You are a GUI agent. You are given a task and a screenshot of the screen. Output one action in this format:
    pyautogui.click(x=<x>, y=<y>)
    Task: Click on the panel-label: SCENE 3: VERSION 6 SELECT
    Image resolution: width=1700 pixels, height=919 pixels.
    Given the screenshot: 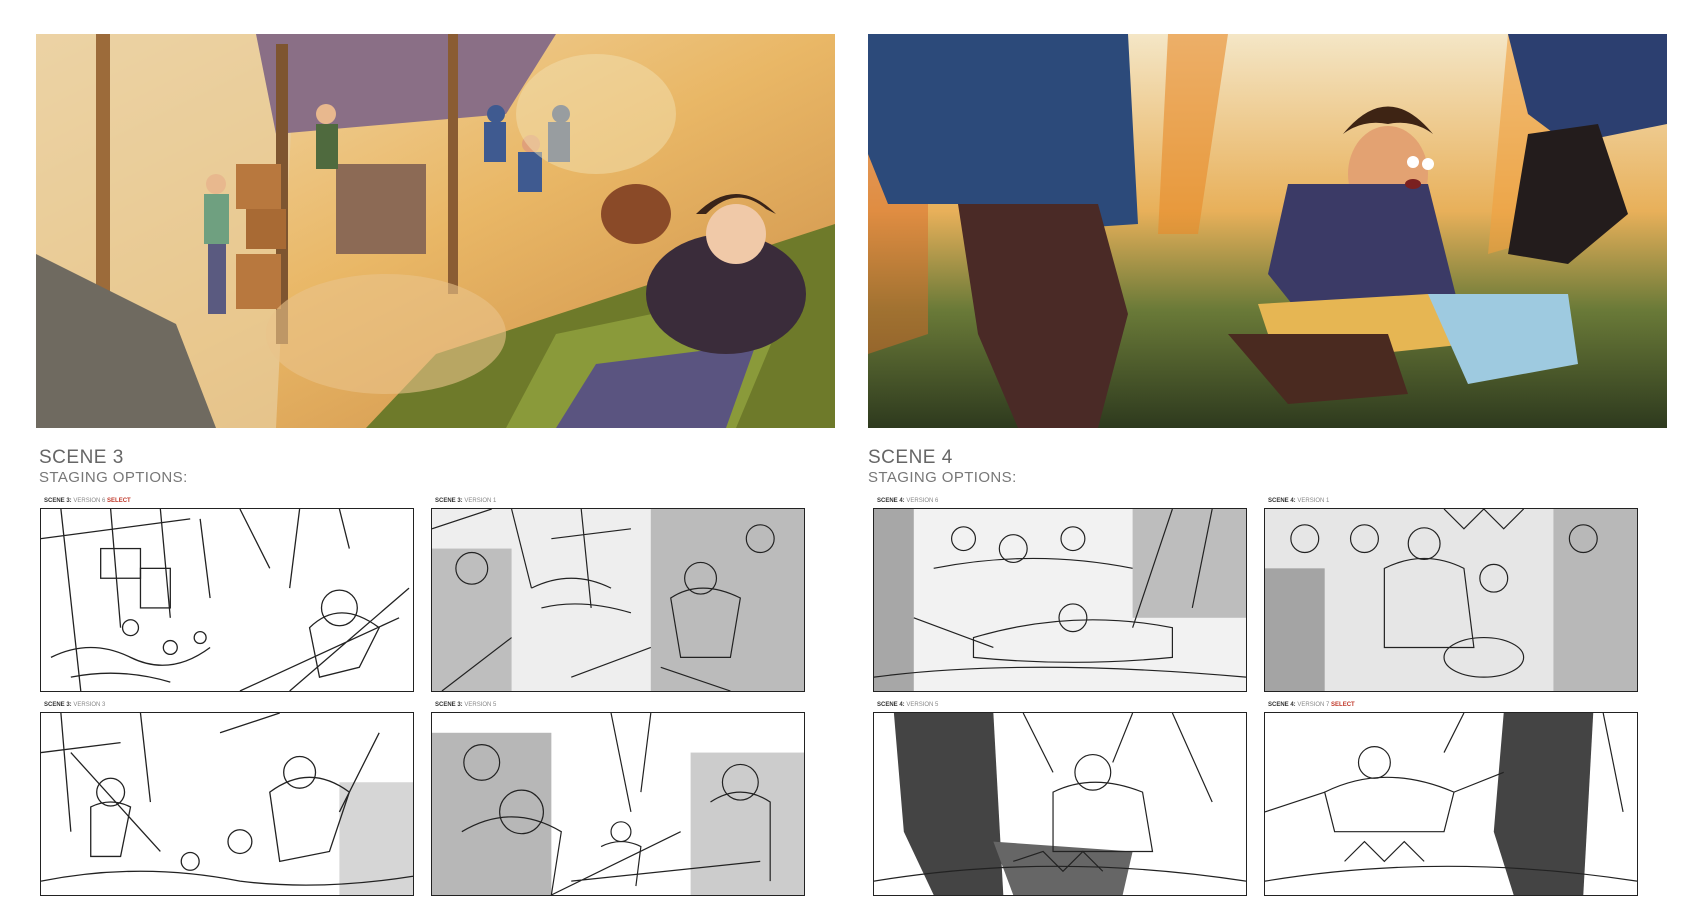 What is the action you would take?
    pyautogui.click(x=87, y=501)
    